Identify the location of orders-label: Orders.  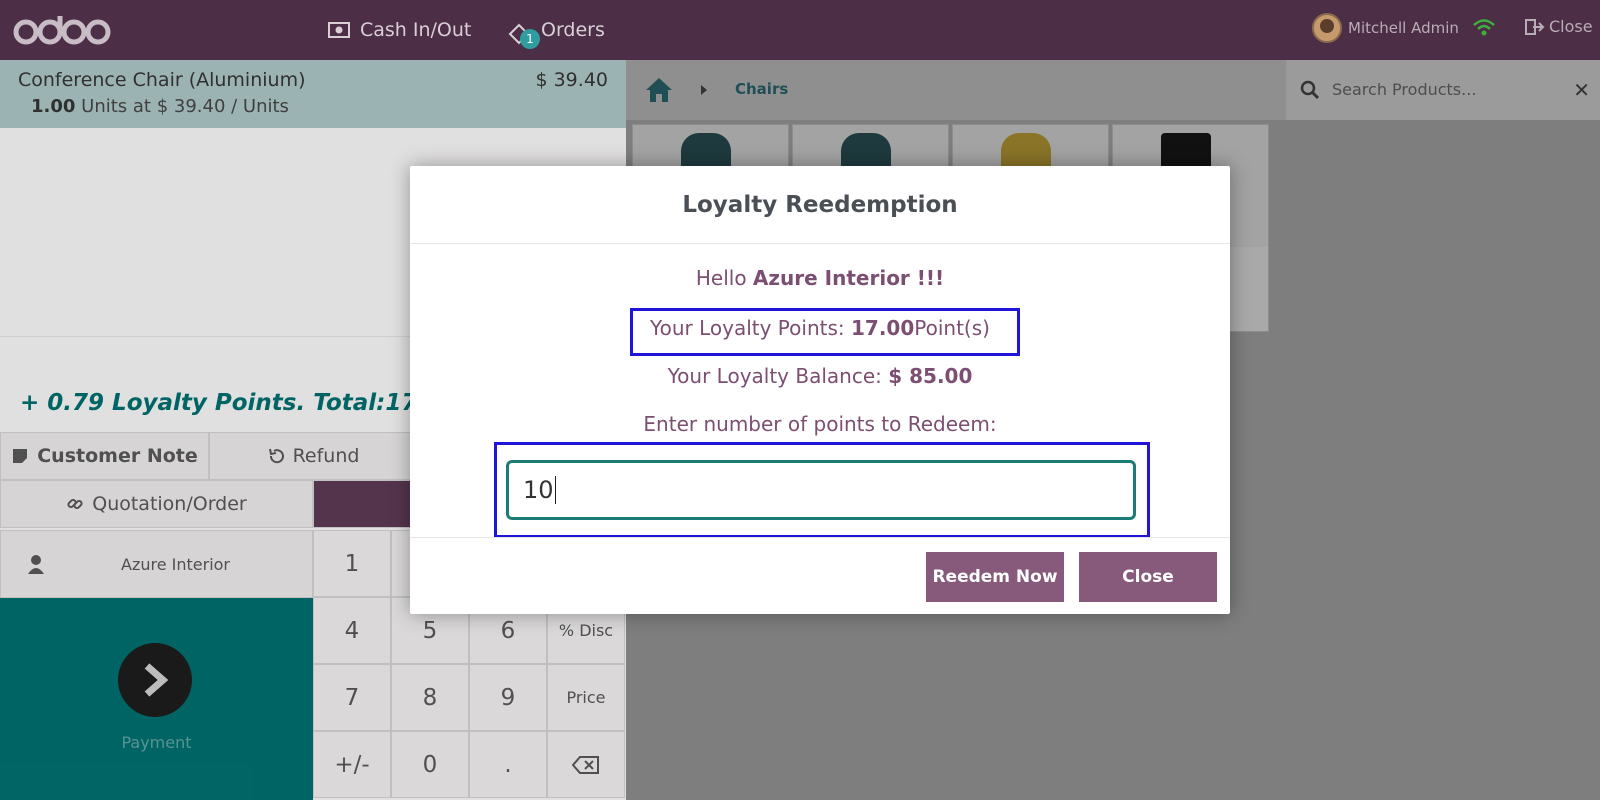
(573, 30).